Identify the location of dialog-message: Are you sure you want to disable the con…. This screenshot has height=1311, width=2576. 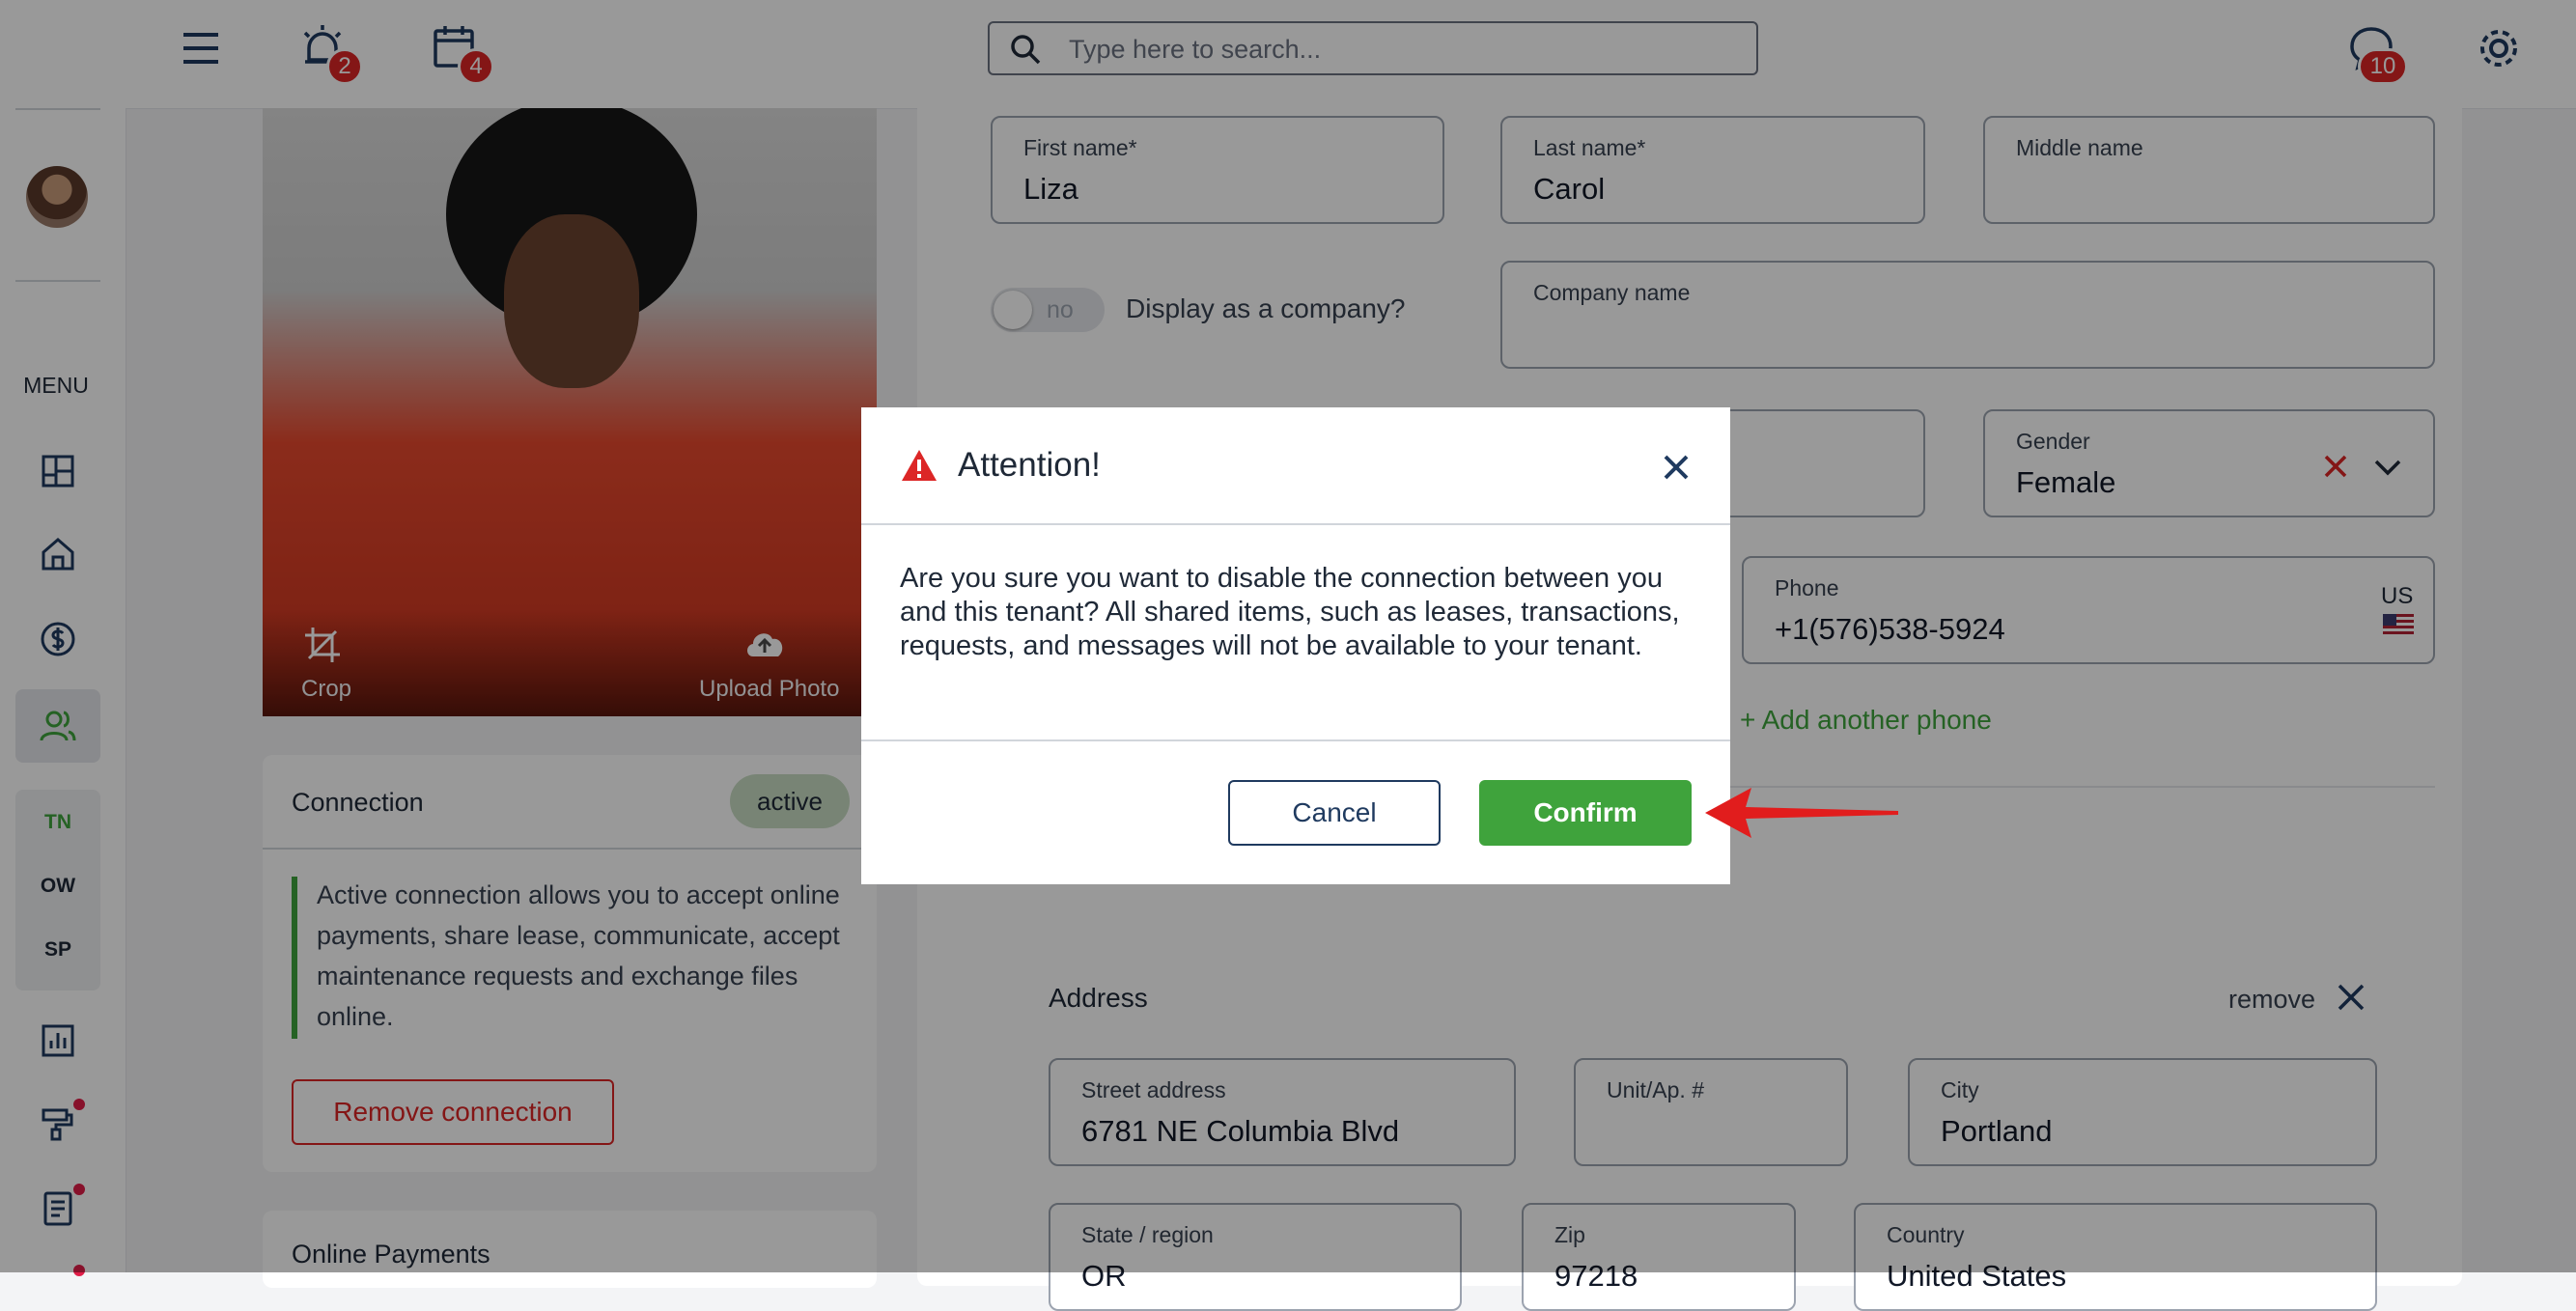
(1290, 612).